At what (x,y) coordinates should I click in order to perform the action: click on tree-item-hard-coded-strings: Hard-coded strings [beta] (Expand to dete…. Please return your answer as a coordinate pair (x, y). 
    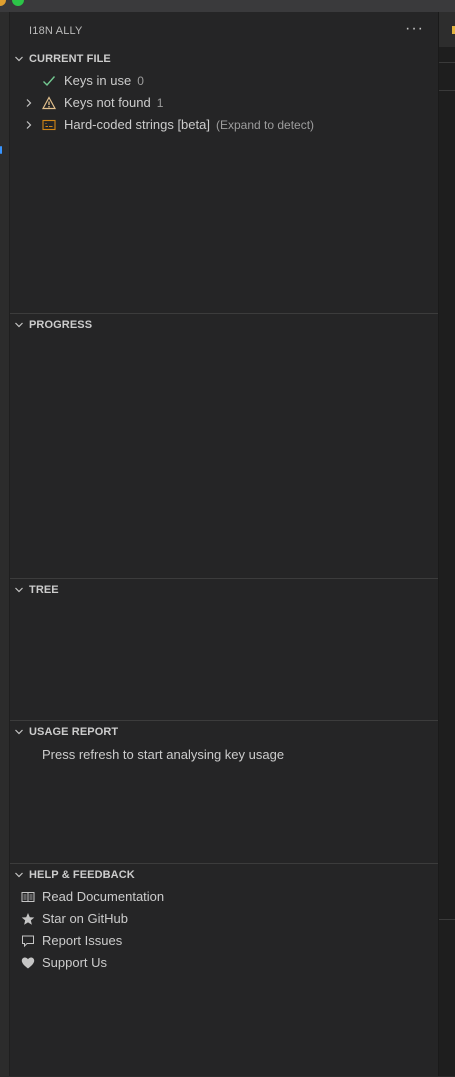
    Looking at the image, I should click on (224, 125).